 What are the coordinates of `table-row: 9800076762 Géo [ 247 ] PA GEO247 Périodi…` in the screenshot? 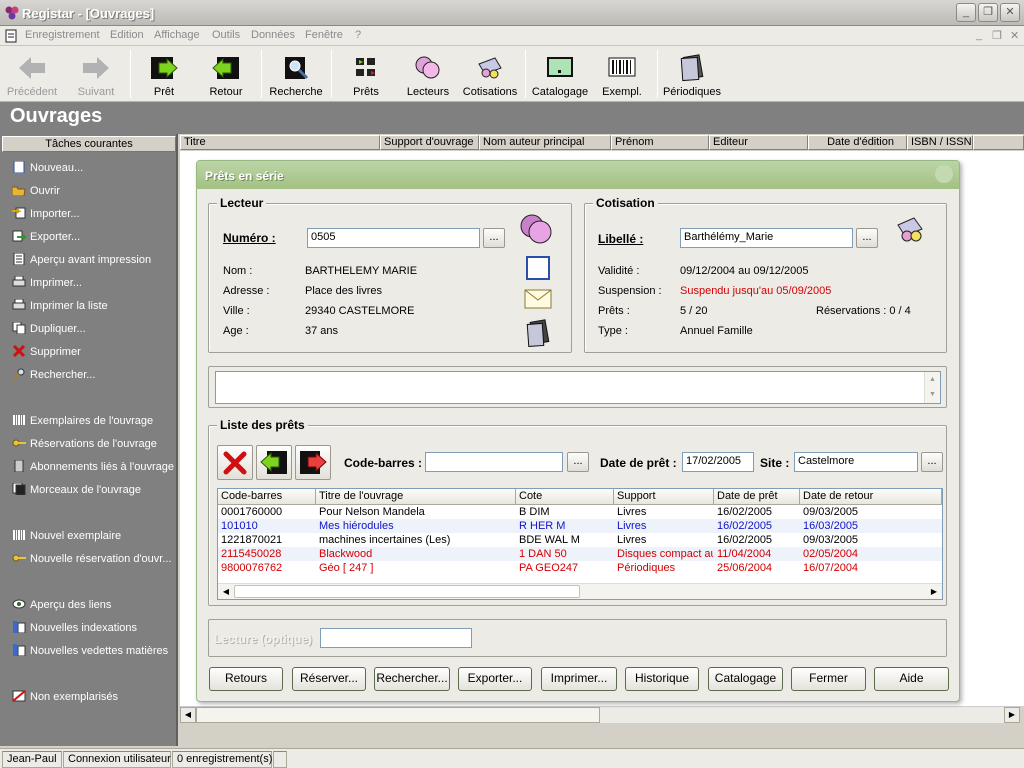 It's located at (580, 568).